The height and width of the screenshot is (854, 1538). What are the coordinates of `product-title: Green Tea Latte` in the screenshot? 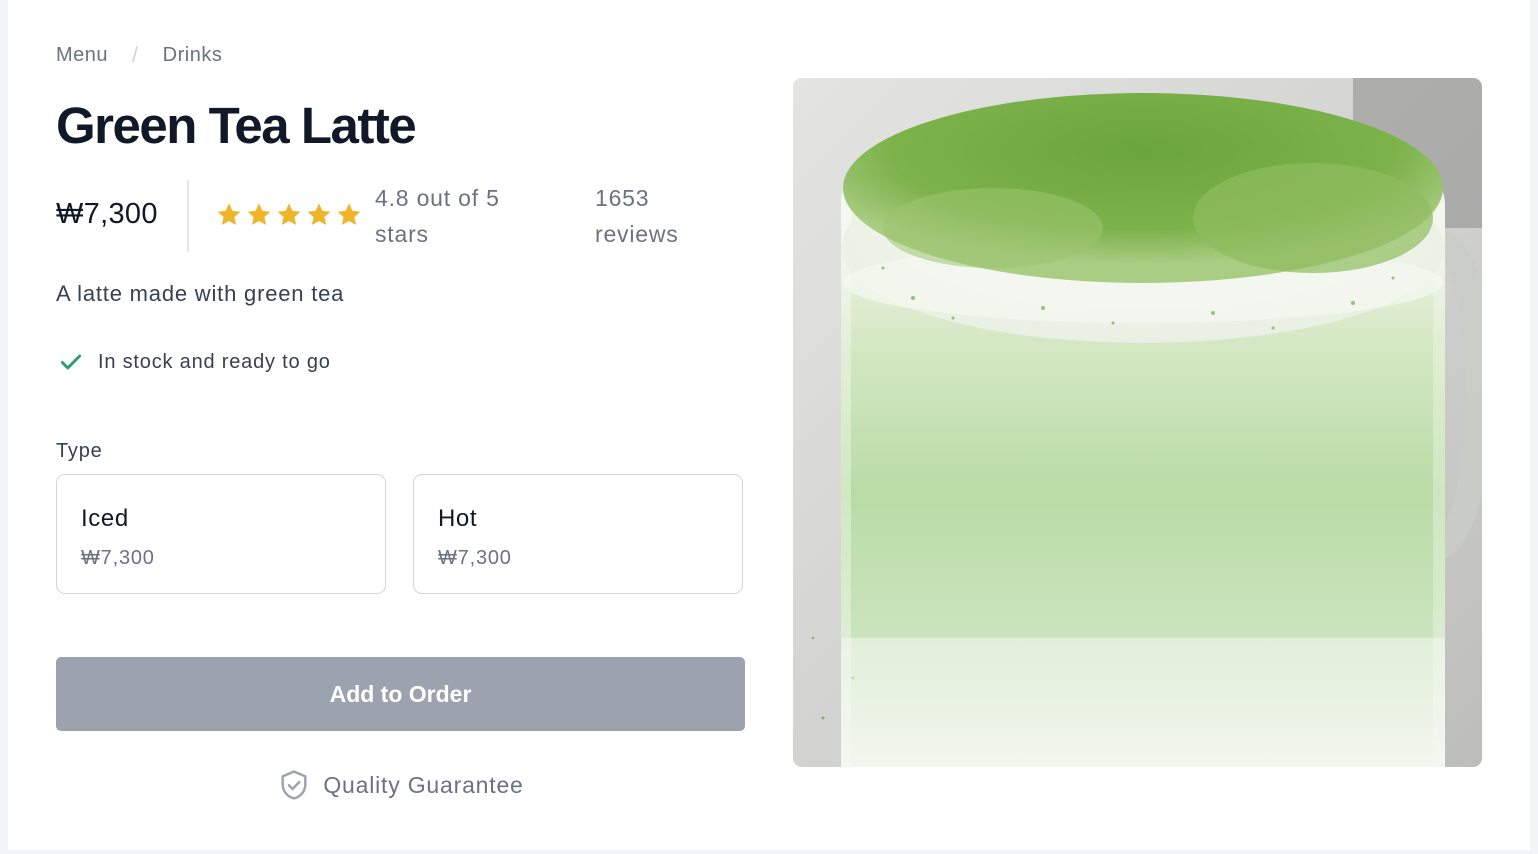 It's located at (236, 125).